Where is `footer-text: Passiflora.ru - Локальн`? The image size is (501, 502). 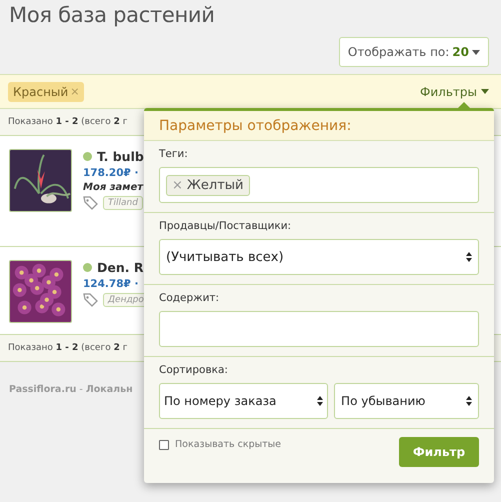
footer-text: Passiflora.ru - Локальн is located at coordinates (71, 389).